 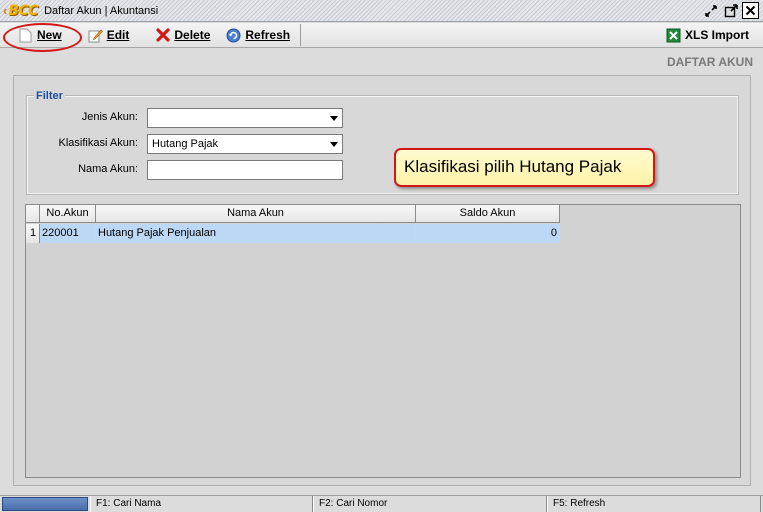 I want to click on klasifikasi-akun-value: Hutang Pajak, so click(x=185, y=144).